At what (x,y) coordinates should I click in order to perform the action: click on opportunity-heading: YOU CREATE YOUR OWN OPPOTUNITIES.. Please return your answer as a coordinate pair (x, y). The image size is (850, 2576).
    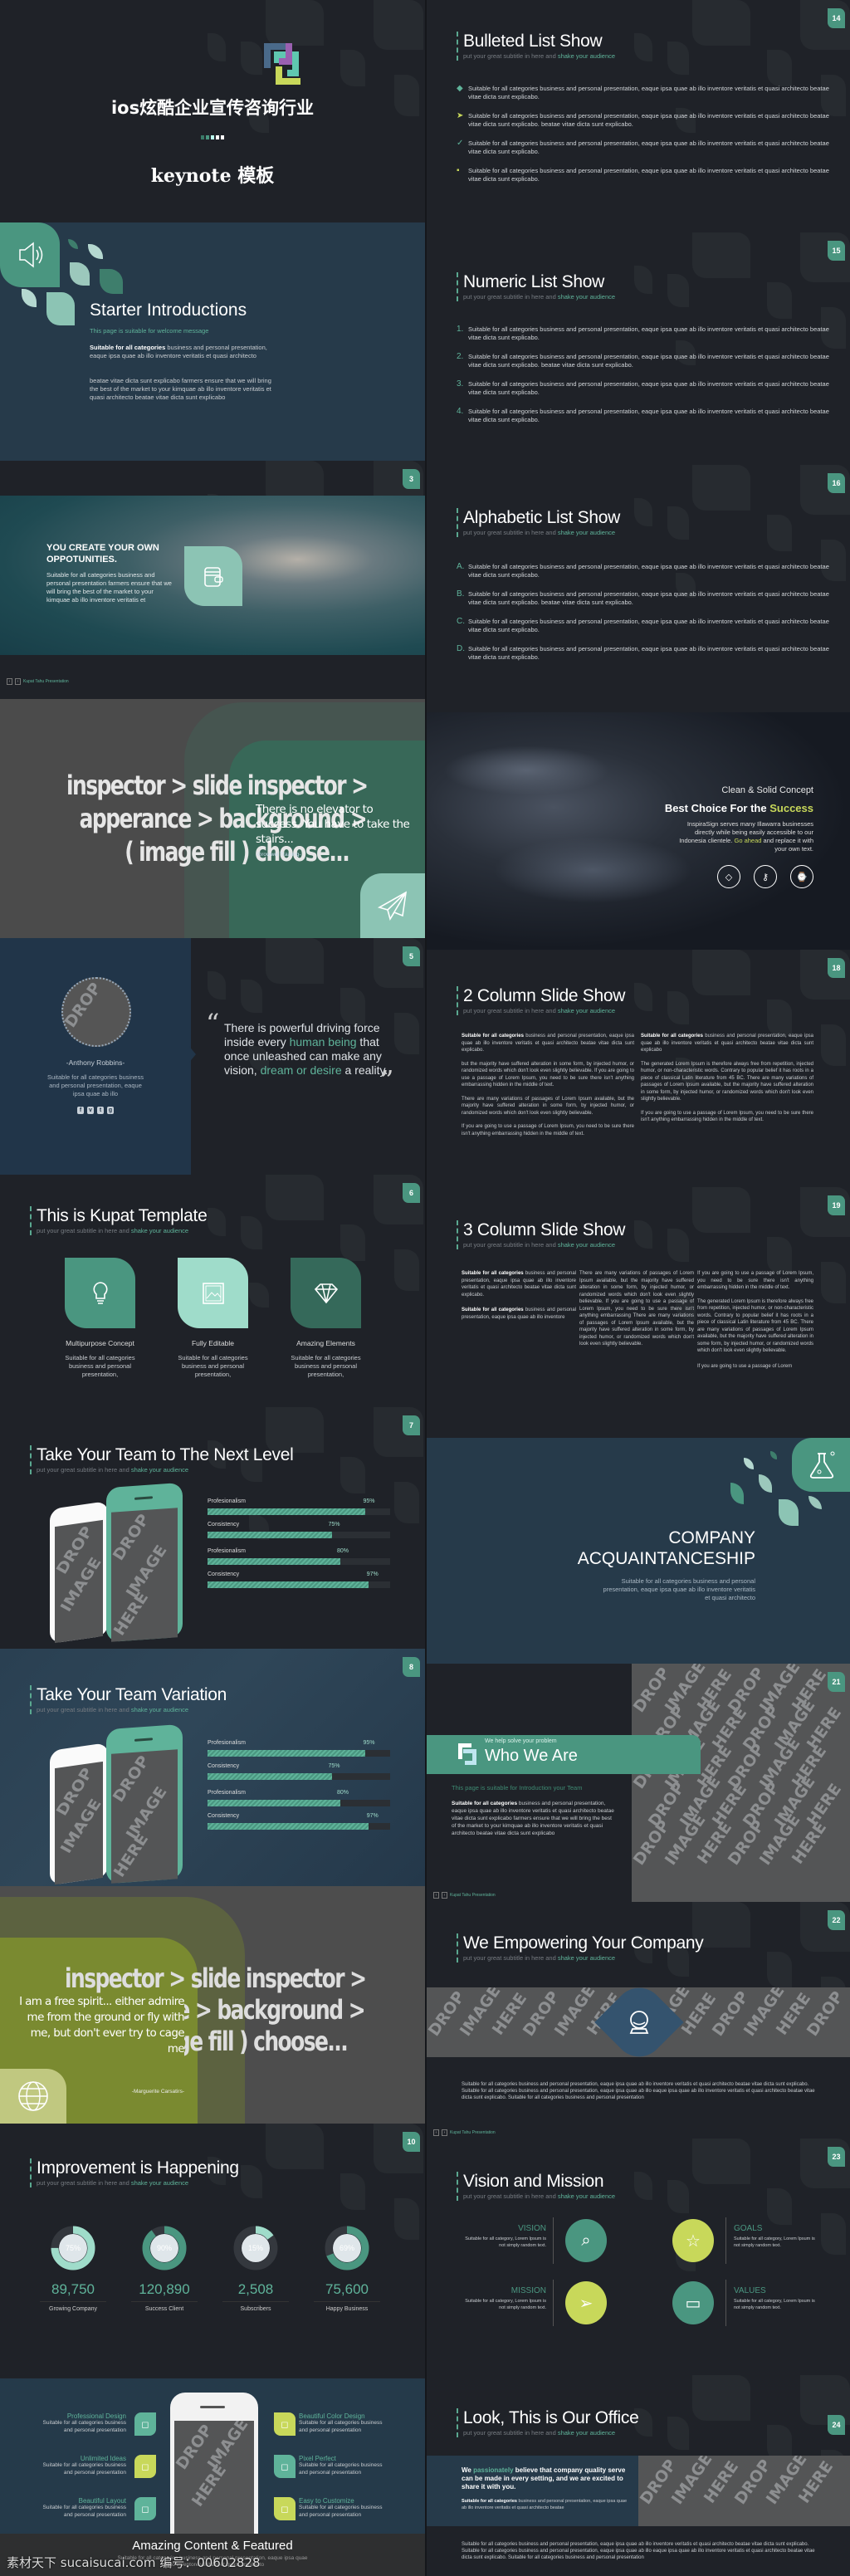
    Looking at the image, I should click on (102, 554).